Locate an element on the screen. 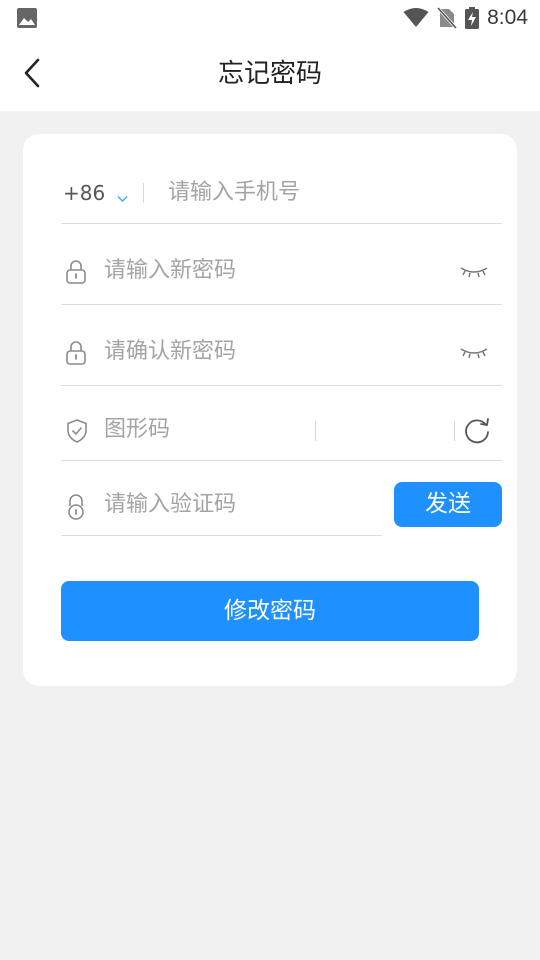 This screenshot has width=540, height=960. status-time: 8:04 is located at coordinates (507, 17).